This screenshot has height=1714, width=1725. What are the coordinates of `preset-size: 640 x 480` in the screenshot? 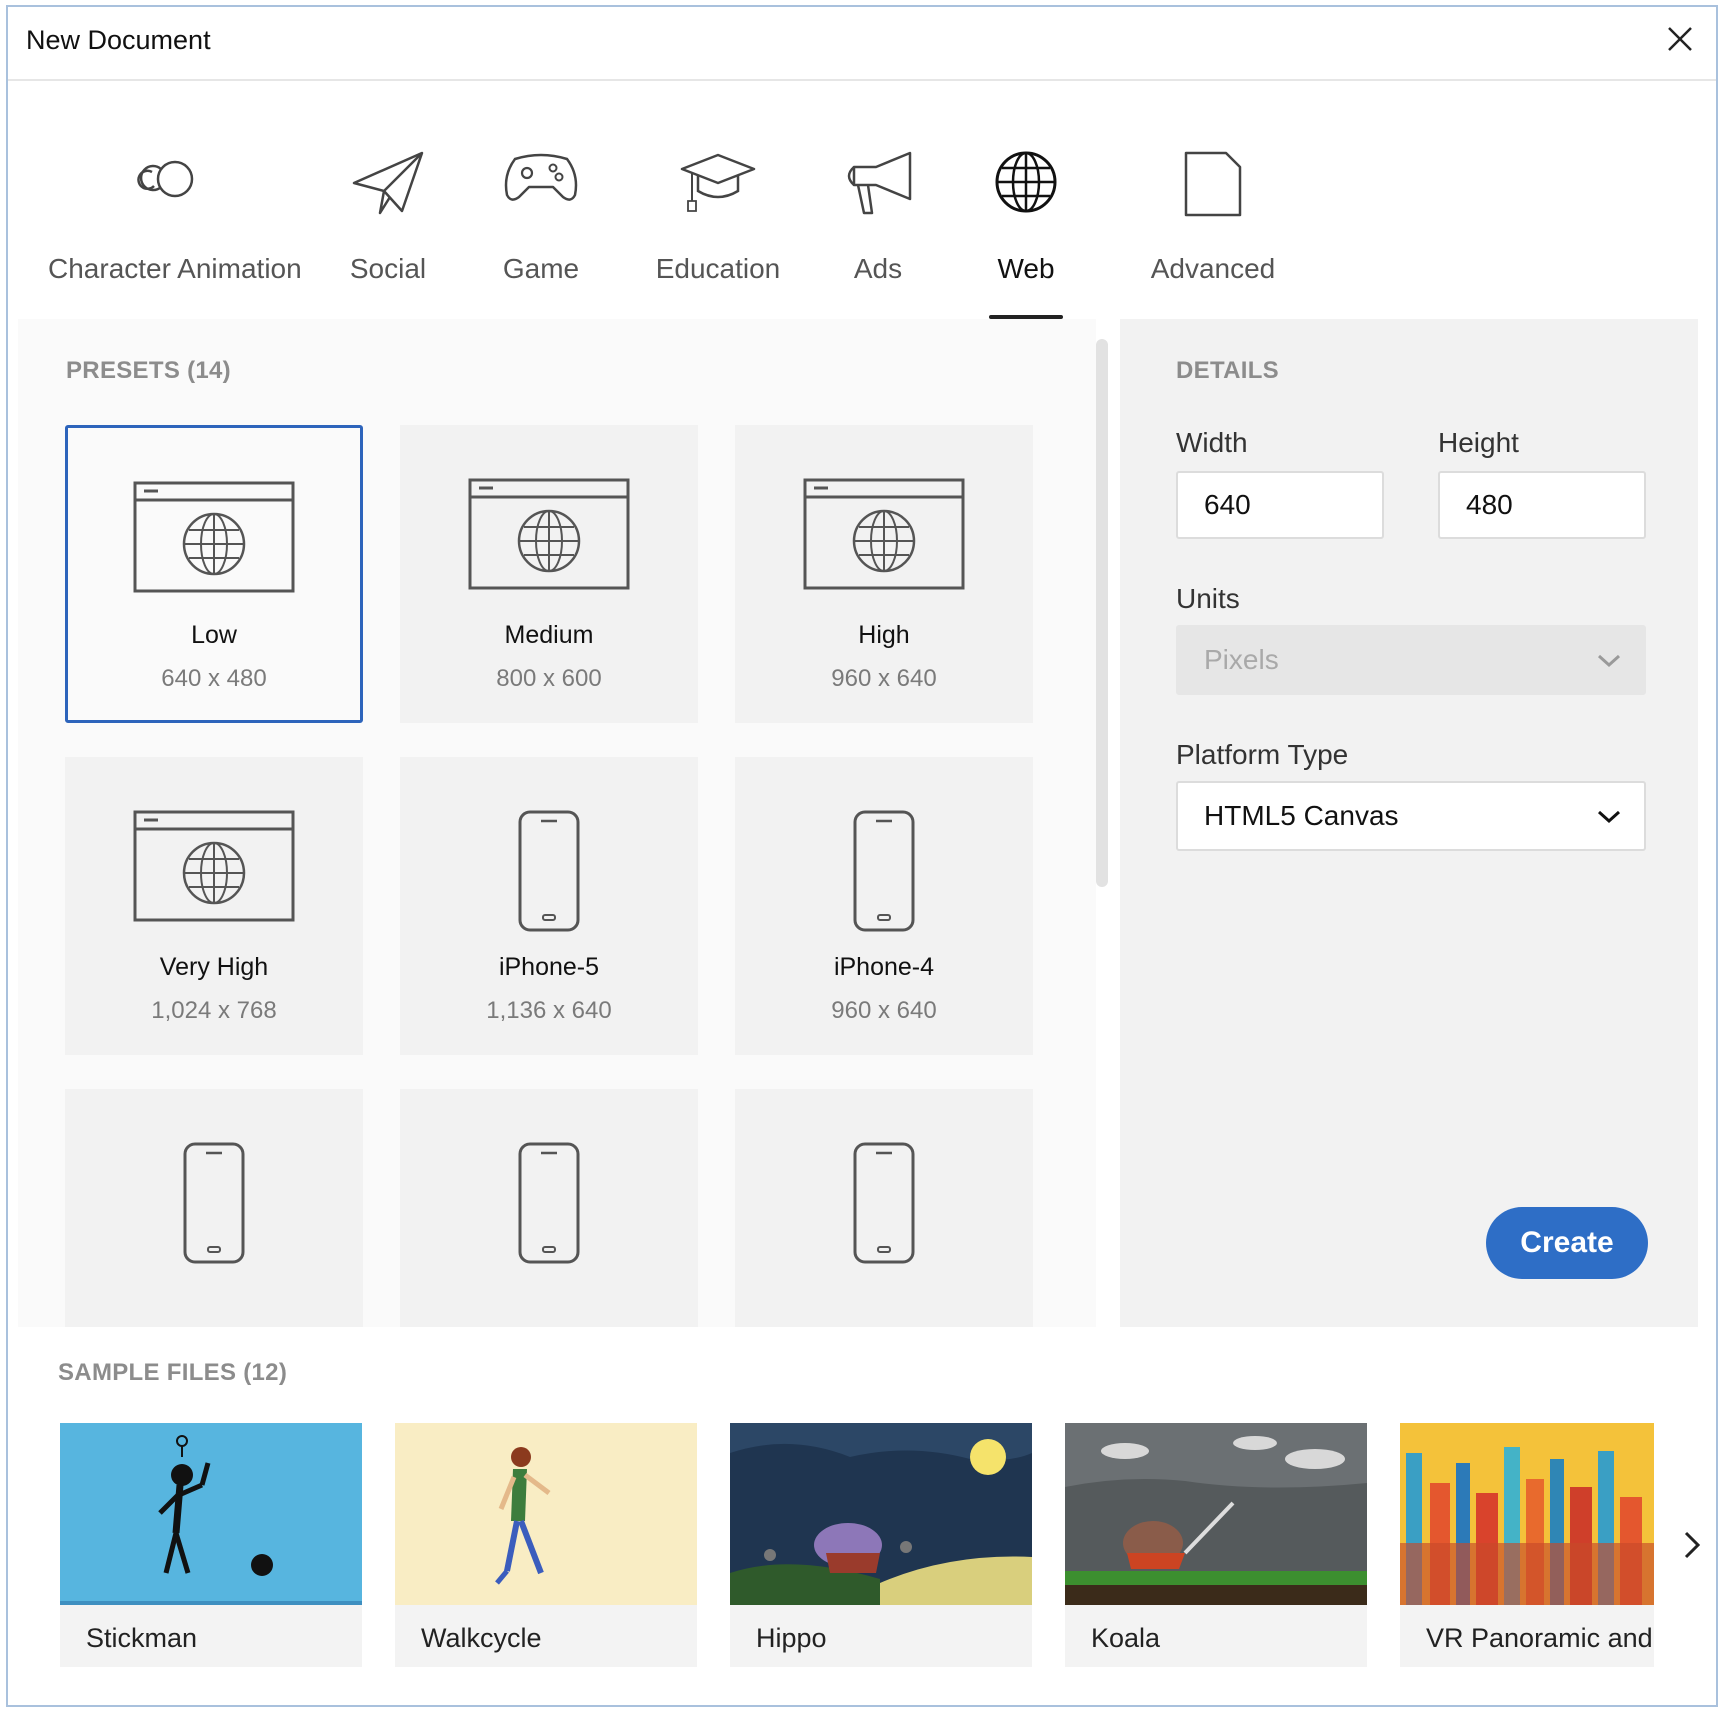 It's located at (214, 678).